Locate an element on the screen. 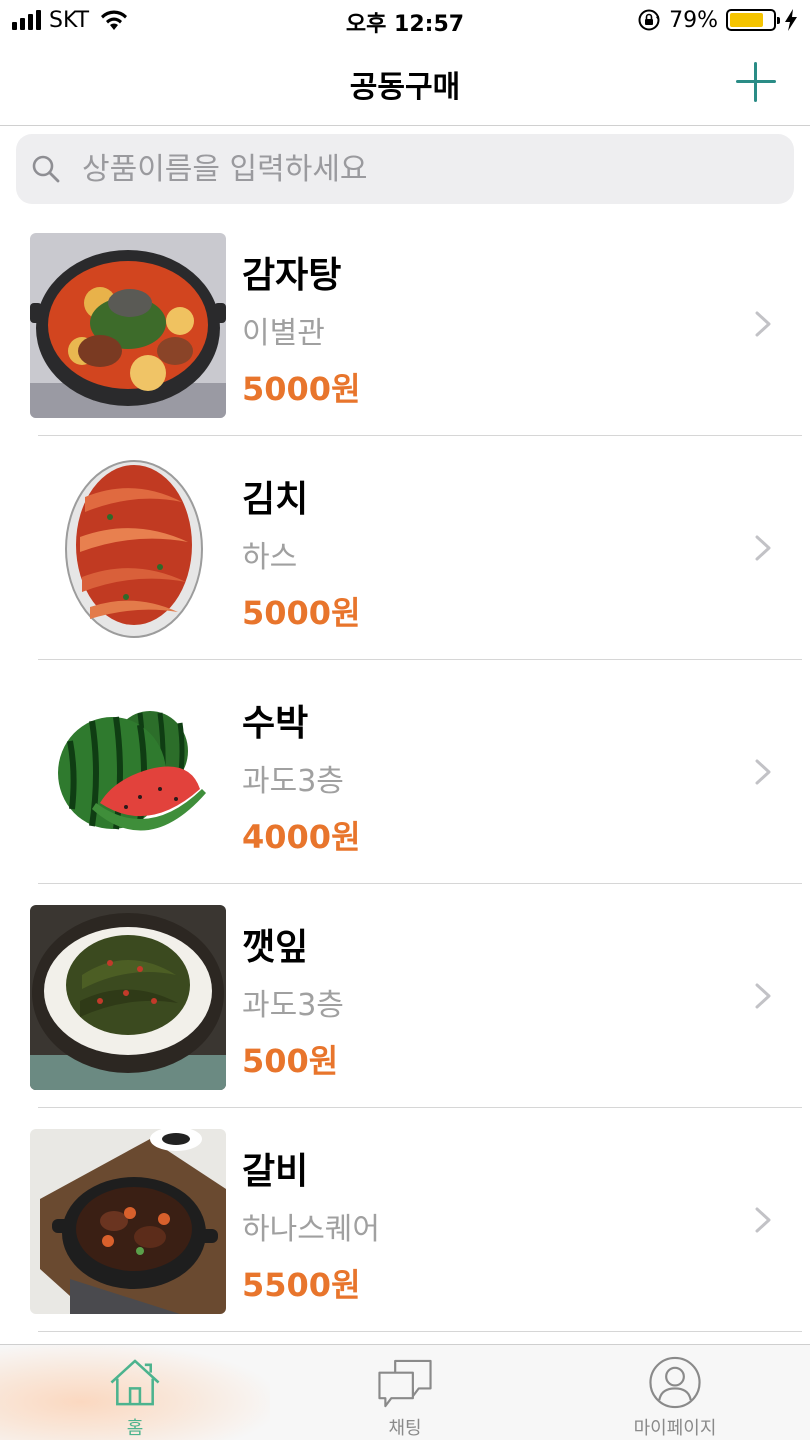  tab-label-home: 홈 is located at coordinates (135, 1428).